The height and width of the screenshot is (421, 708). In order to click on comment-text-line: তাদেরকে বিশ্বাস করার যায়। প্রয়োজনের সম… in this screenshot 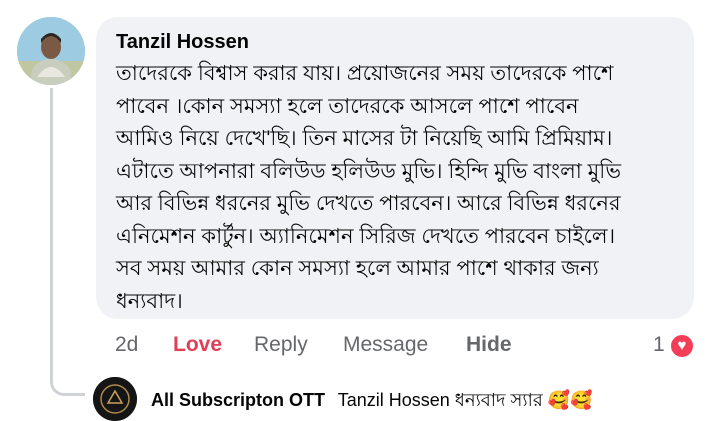, I will do `click(365, 73)`.